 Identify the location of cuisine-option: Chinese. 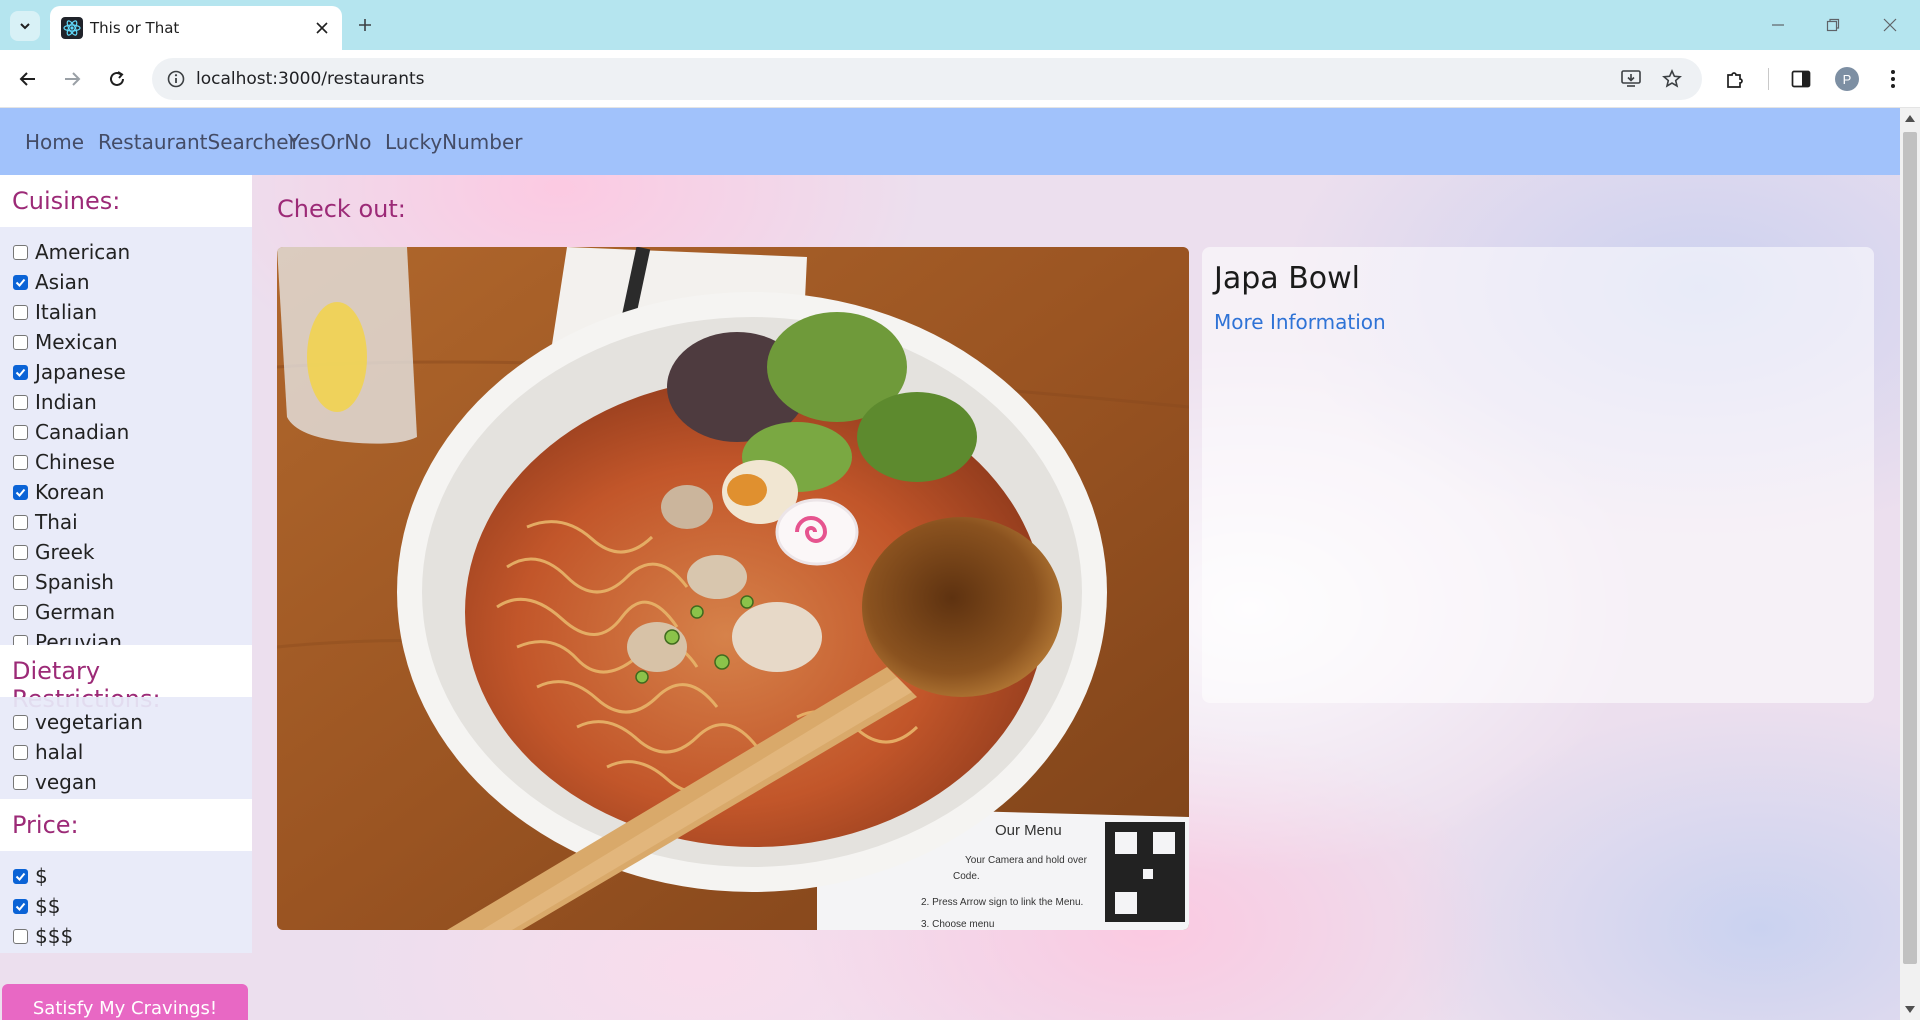
(64, 462).